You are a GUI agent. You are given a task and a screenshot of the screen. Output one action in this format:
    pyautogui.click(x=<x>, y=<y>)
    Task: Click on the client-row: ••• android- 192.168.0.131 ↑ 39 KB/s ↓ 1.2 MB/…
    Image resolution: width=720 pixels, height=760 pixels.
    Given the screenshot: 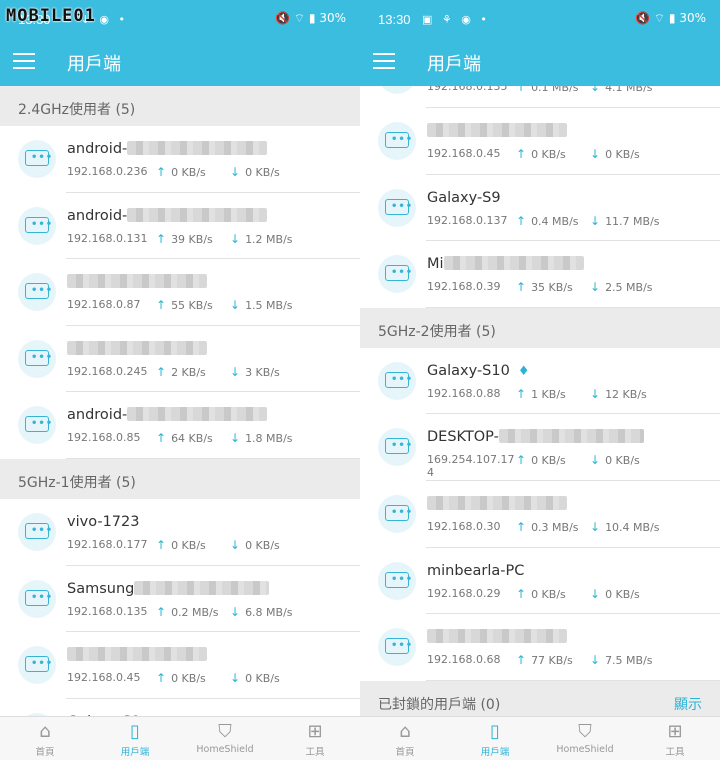 What is the action you would take?
    pyautogui.click(x=180, y=226)
    